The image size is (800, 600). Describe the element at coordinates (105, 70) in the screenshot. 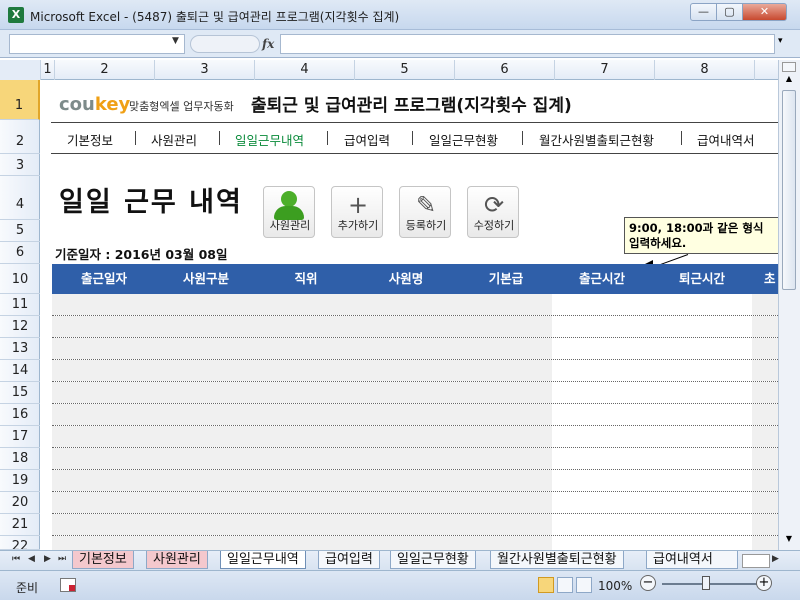

I see `column-header: 2` at that location.